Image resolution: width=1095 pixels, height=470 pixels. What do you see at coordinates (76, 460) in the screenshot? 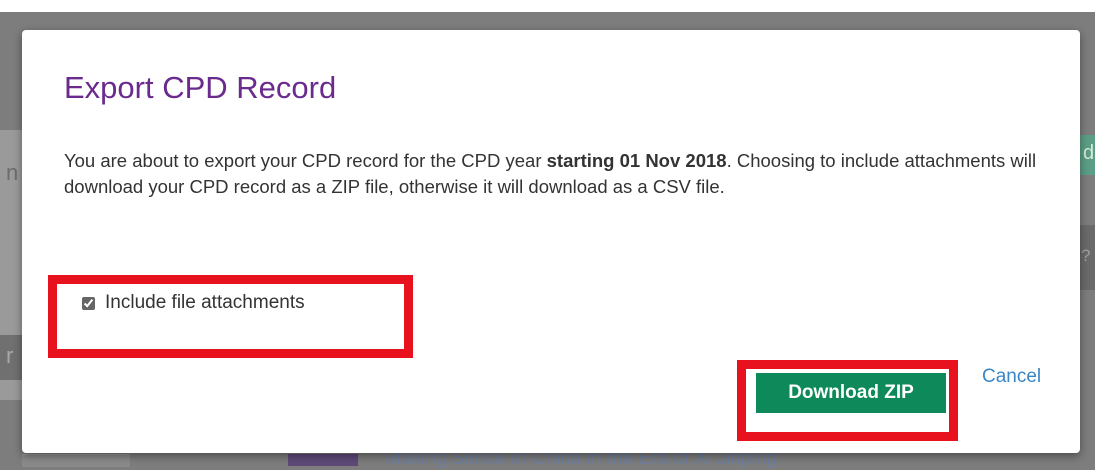
I see `background-bottom-tab` at bounding box center [76, 460].